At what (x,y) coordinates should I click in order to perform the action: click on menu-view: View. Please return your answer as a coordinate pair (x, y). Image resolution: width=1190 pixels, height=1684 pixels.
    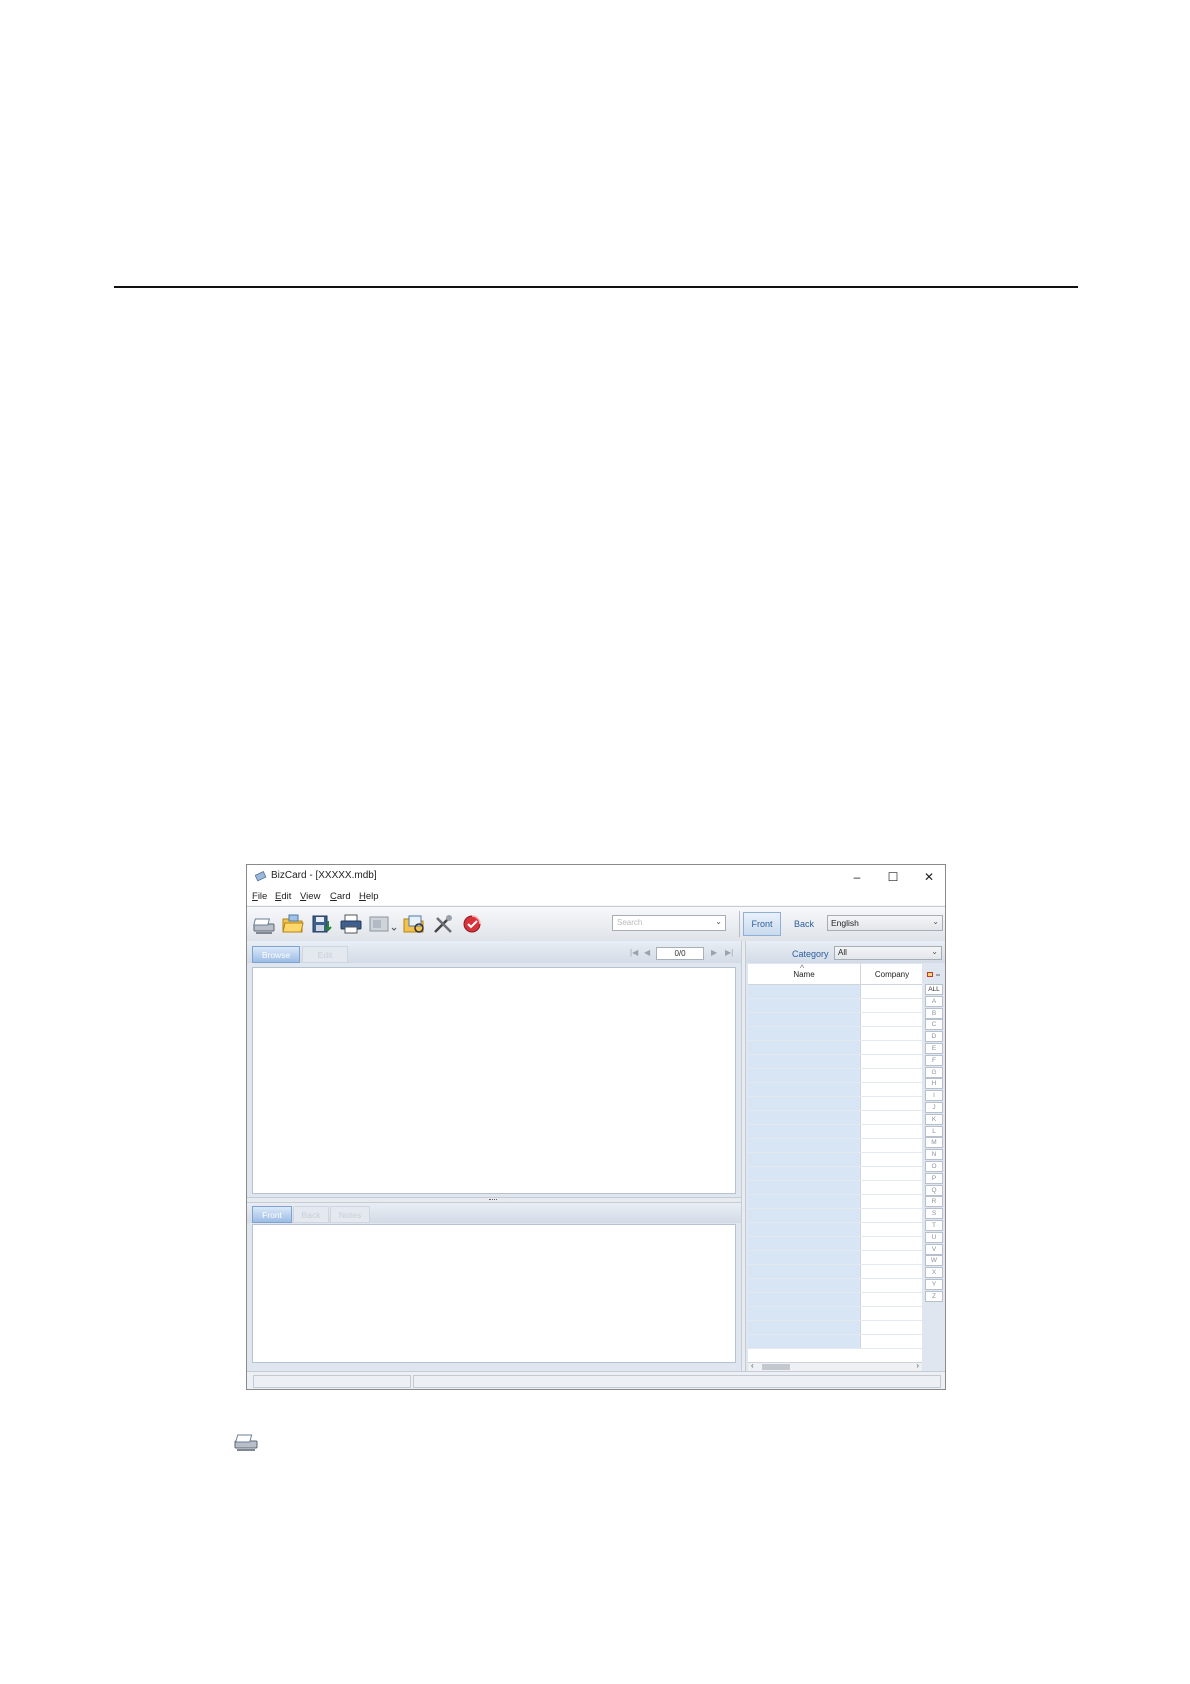
    Looking at the image, I should click on (310, 896).